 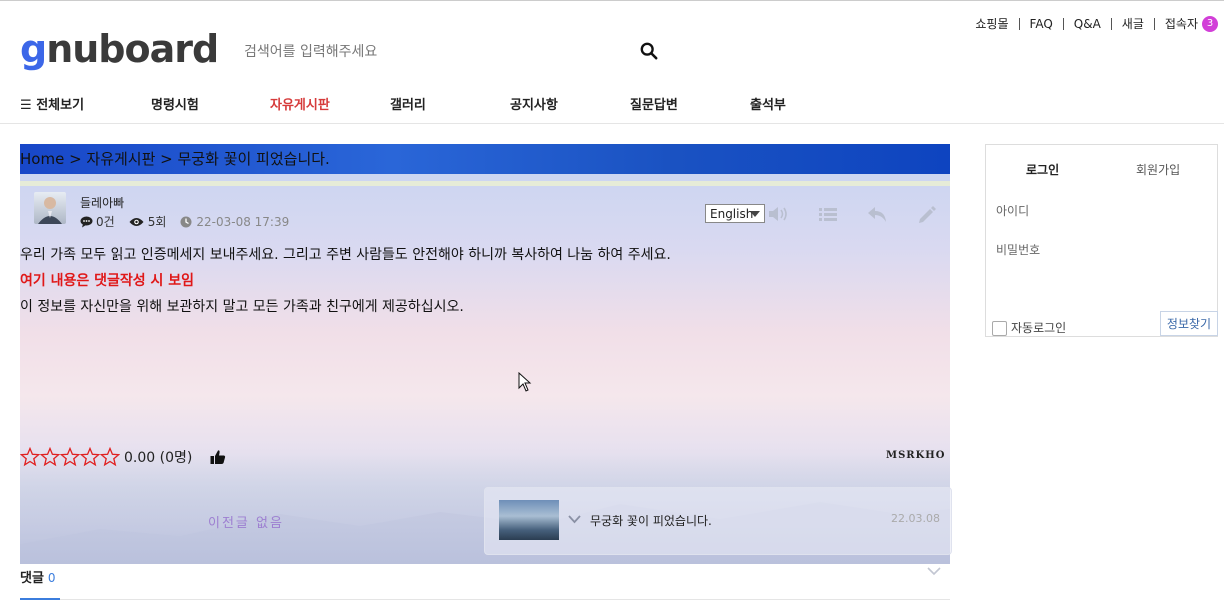 I want to click on login-box: 로그인 회원가입 아이디 비밀번호 자동로그인 정보찾기, so click(x=1101, y=240).